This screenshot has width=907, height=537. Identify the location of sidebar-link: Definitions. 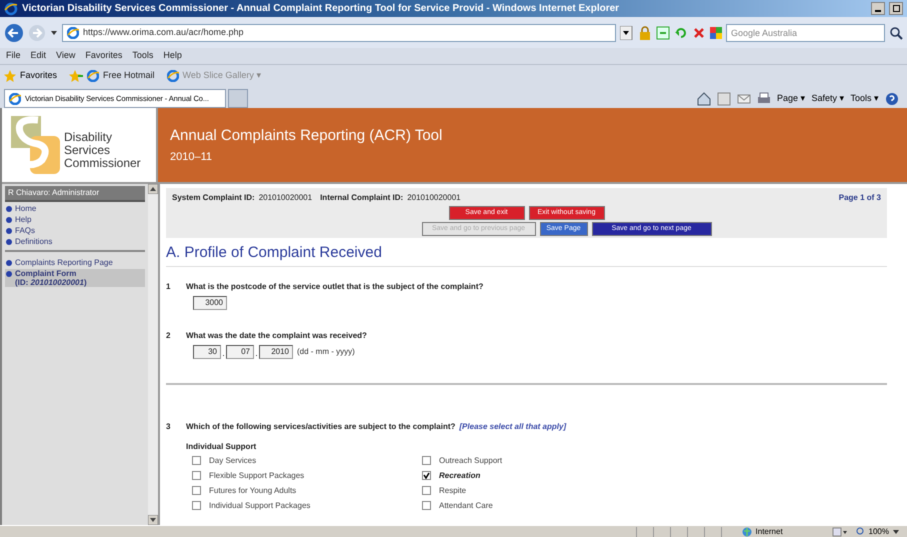
(75, 241).